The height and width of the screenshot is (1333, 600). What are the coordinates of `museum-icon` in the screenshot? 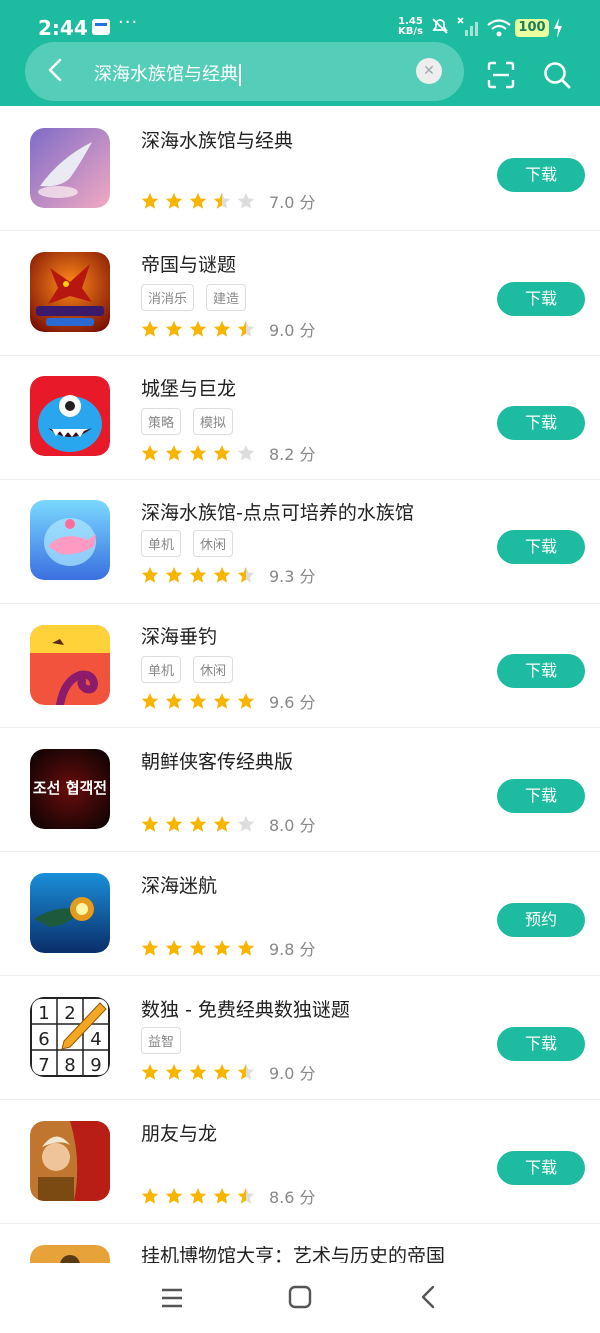 It's located at (70, 1254).